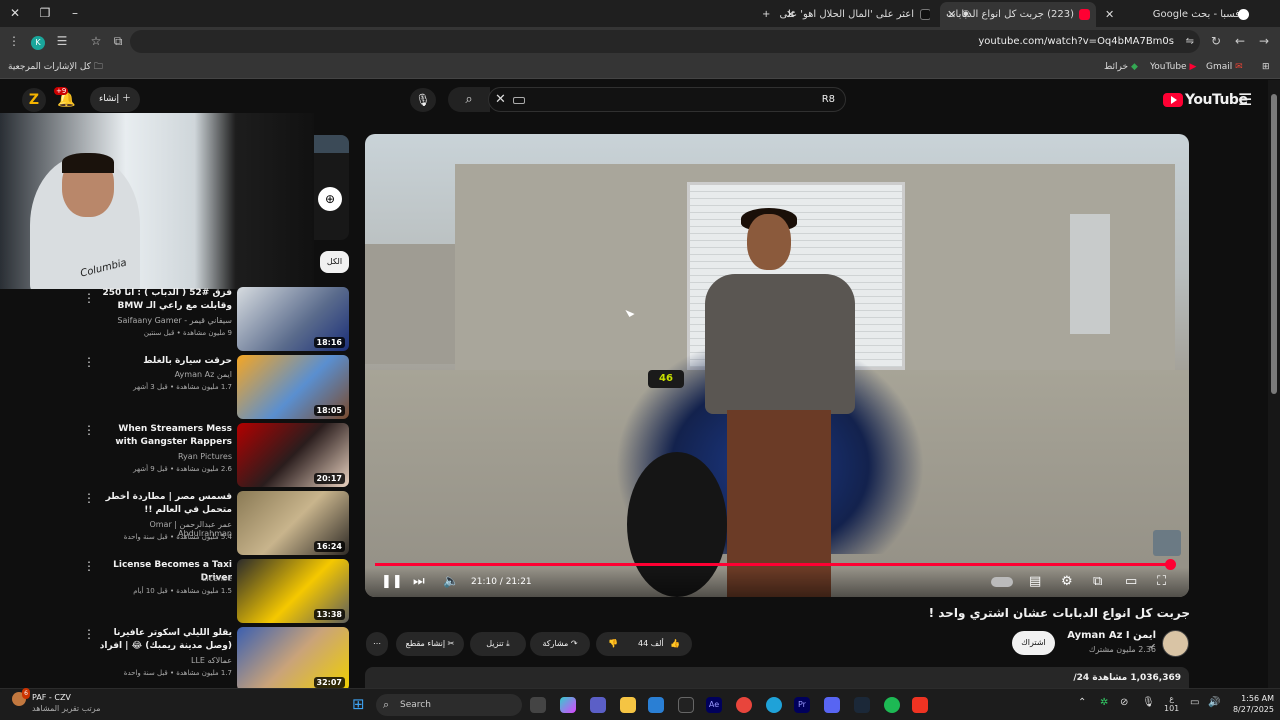  I want to click on settings-gear-icon: ⚙, so click(1067, 582).